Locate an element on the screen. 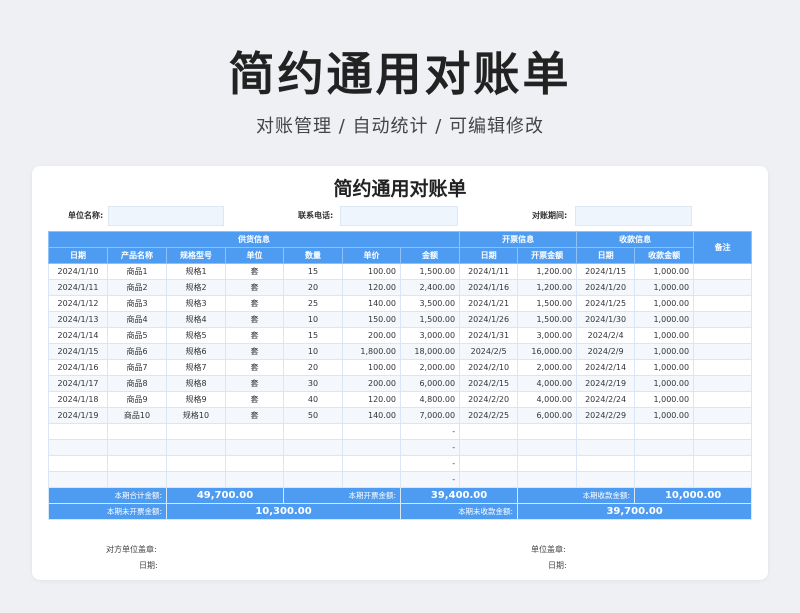 This screenshot has height=613, width=800. table-cell: 2024/1/13 is located at coordinates (78, 319).